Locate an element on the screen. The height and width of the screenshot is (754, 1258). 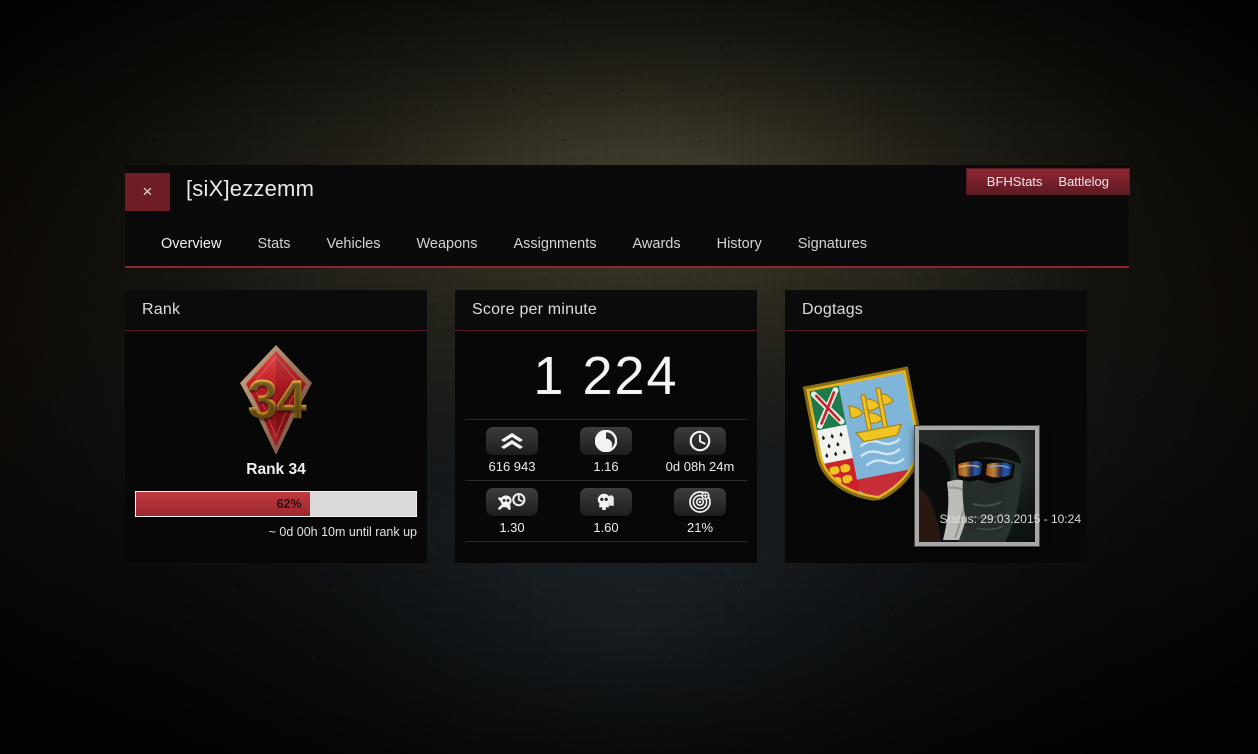
rank-progress-percent: 62% is located at coordinates (289, 504).